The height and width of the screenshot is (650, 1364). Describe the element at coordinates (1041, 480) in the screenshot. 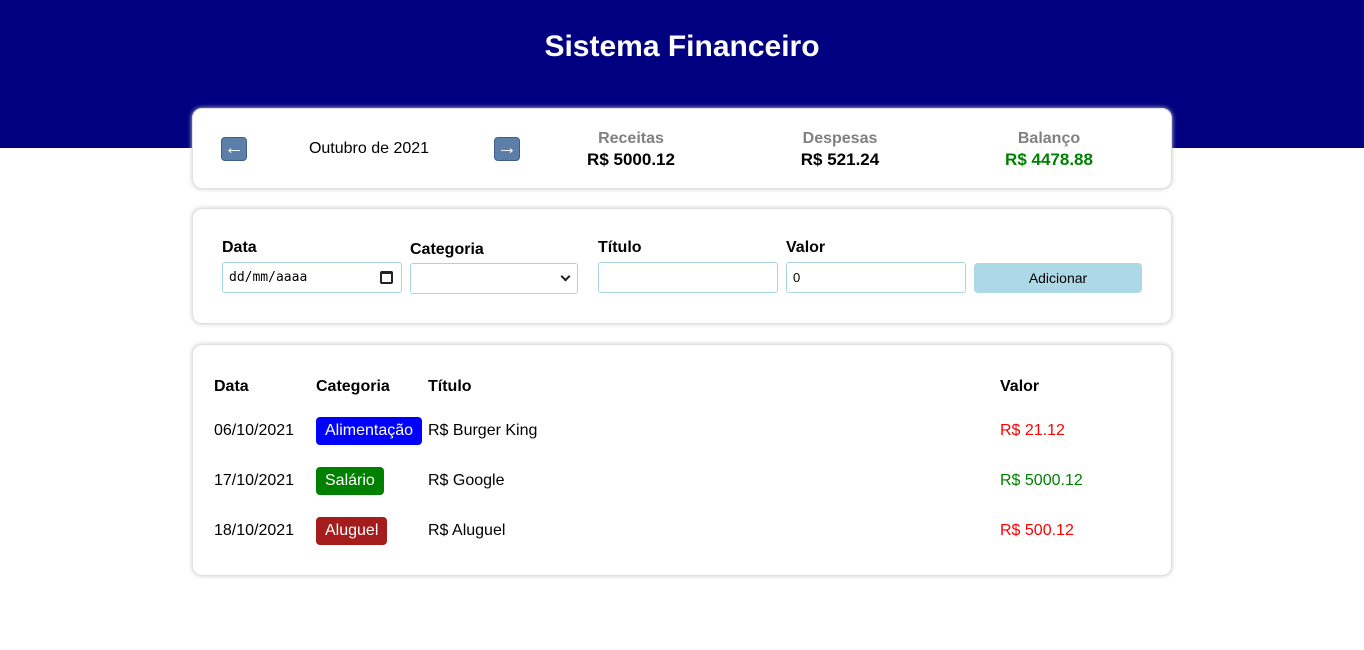

I see `row-value: R$ 5000.12` at that location.